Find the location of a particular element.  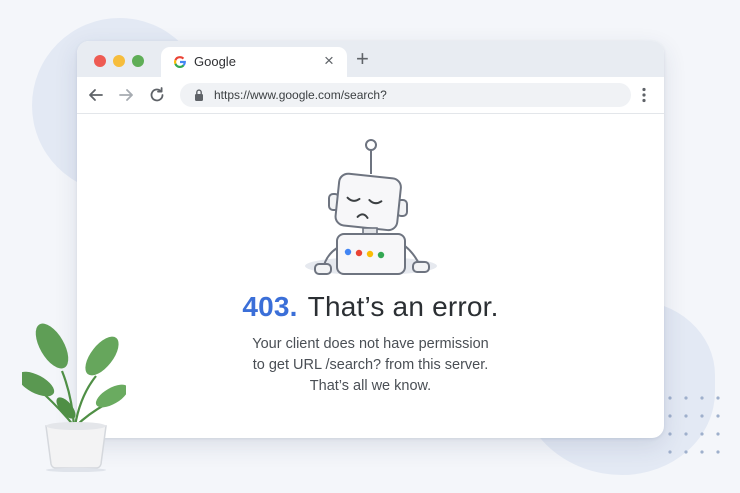

browser-toolbar: https://www.google.com/search? is located at coordinates (370, 95).